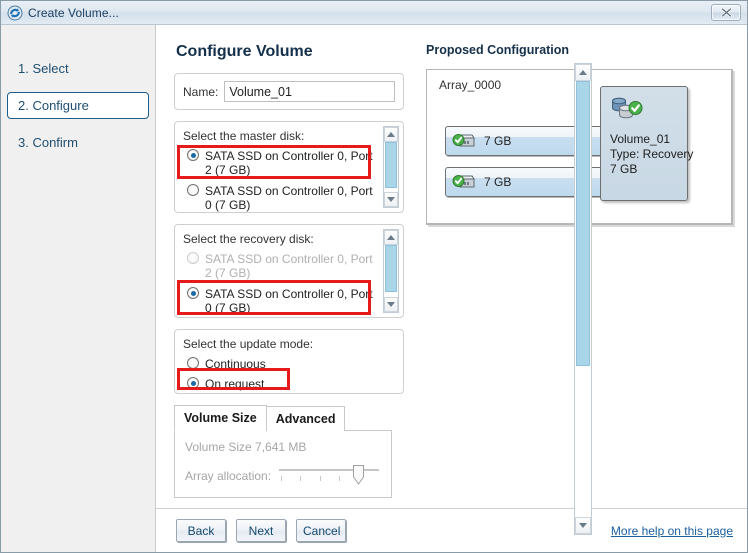  What do you see at coordinates (78, 68) in the screenshot?
I see `sidebar-item-select: 1. Select` at bounding box center [78, 68].